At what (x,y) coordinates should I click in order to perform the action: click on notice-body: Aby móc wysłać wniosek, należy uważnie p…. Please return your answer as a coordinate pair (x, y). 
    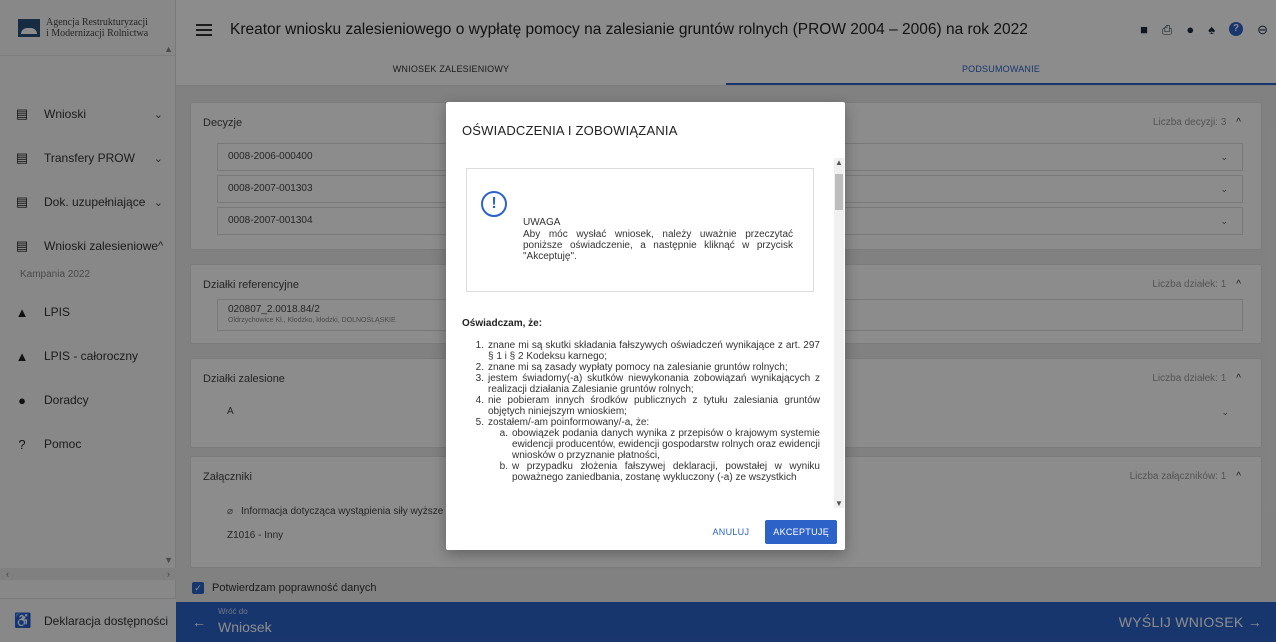
    Looking at the image, I should click on (658, 245).